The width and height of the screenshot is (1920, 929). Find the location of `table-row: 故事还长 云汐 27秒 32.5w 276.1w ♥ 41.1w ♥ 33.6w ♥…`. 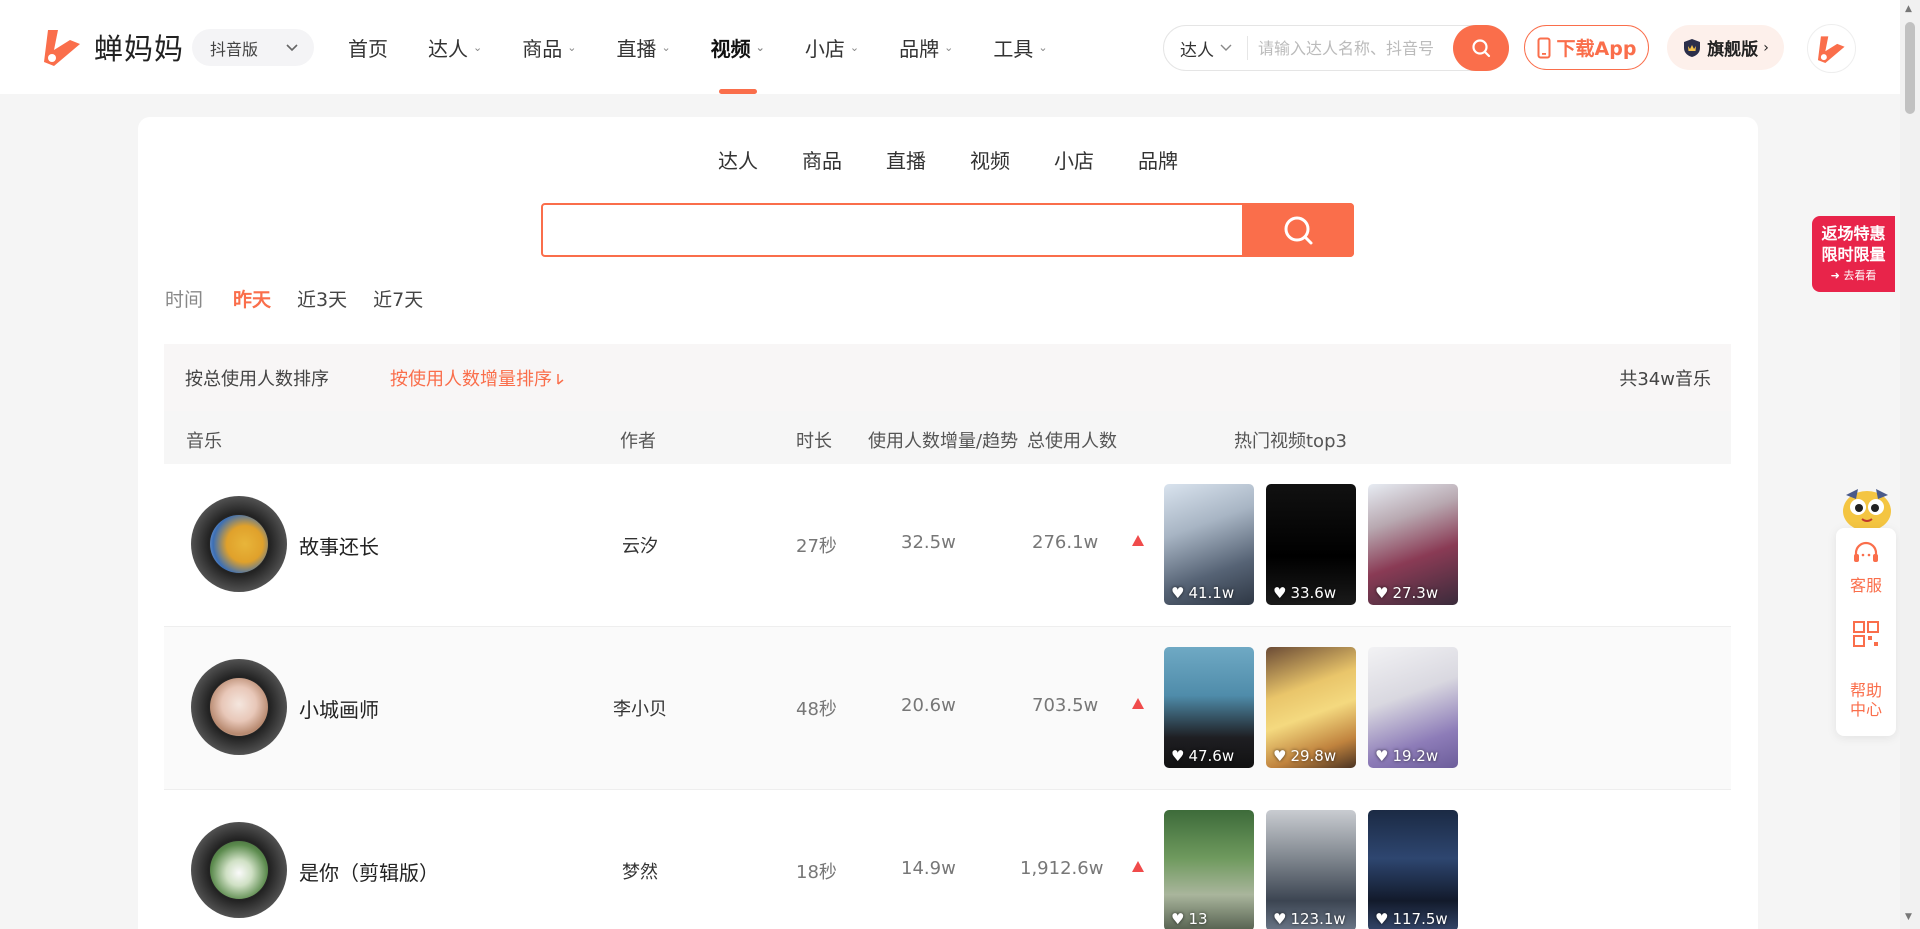

table-row: 故事还长 云汐 27秒 32.5w 276.1w ♥ 41.1w ♥ 33.6w ♥… is located at coordinates (947, 545).